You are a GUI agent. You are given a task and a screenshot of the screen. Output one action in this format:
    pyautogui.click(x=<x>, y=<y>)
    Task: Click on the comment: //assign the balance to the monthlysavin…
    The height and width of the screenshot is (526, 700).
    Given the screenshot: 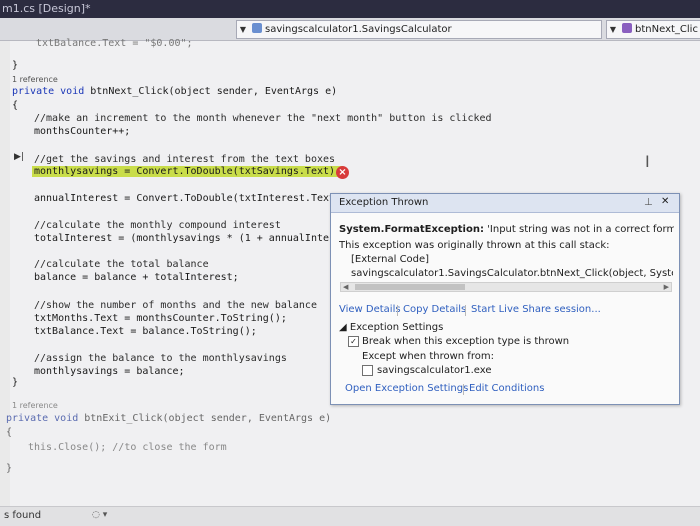 What is the action you would take?
    pyautogui.click(x=160, y=358)
    